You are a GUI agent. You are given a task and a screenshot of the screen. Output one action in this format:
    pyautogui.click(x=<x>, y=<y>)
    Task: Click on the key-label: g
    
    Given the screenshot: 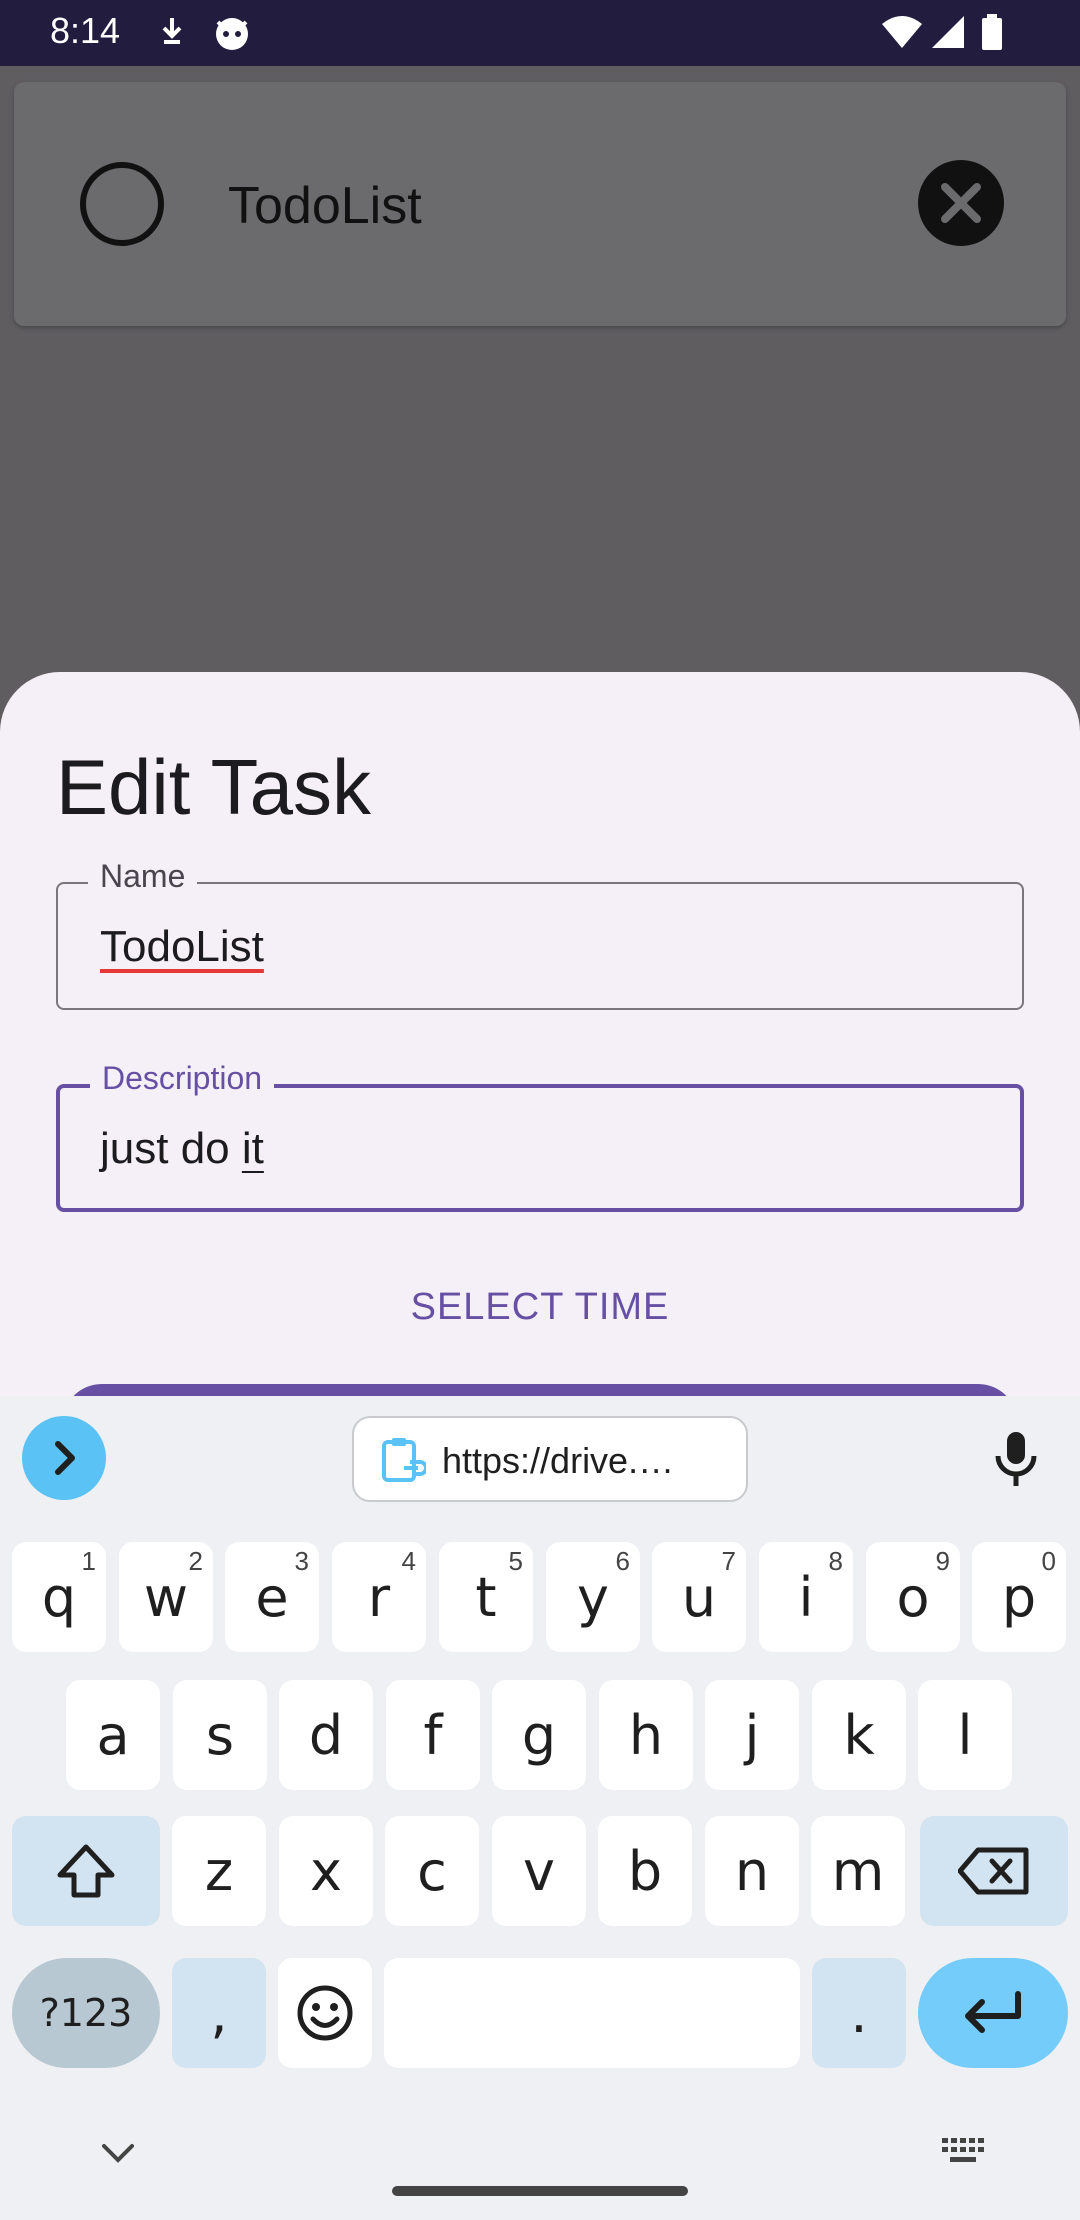 What is the action you would take?
    pyautogui.click(x=539, y=1735)
    